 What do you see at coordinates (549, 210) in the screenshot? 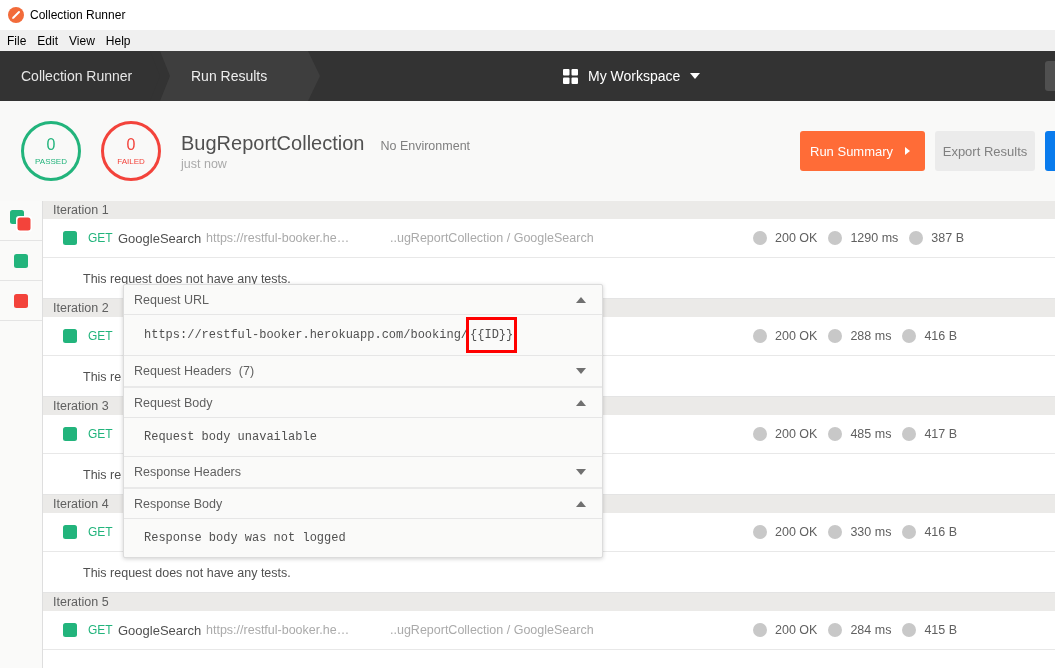
I see `iteration-header: Iteration 1` at bounding box center [549, 210].